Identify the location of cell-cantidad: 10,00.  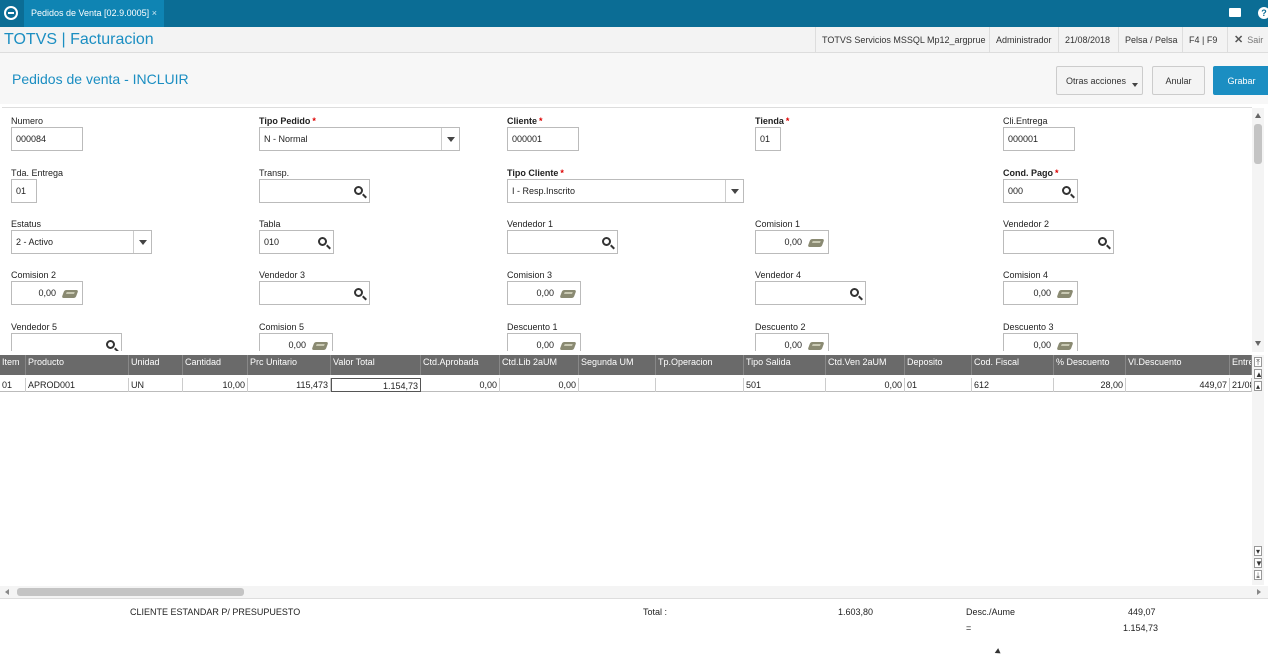
(215, 385).